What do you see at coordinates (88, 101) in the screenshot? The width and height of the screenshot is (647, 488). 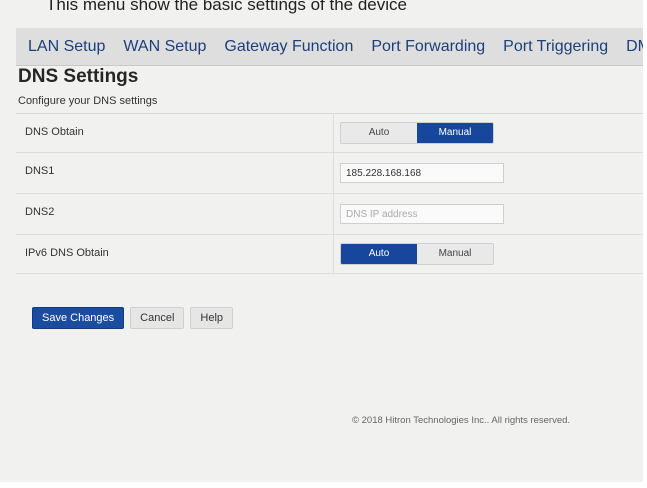 I see `page-subtitle: Configure your DNS settings` at bounding box center [88, 101].